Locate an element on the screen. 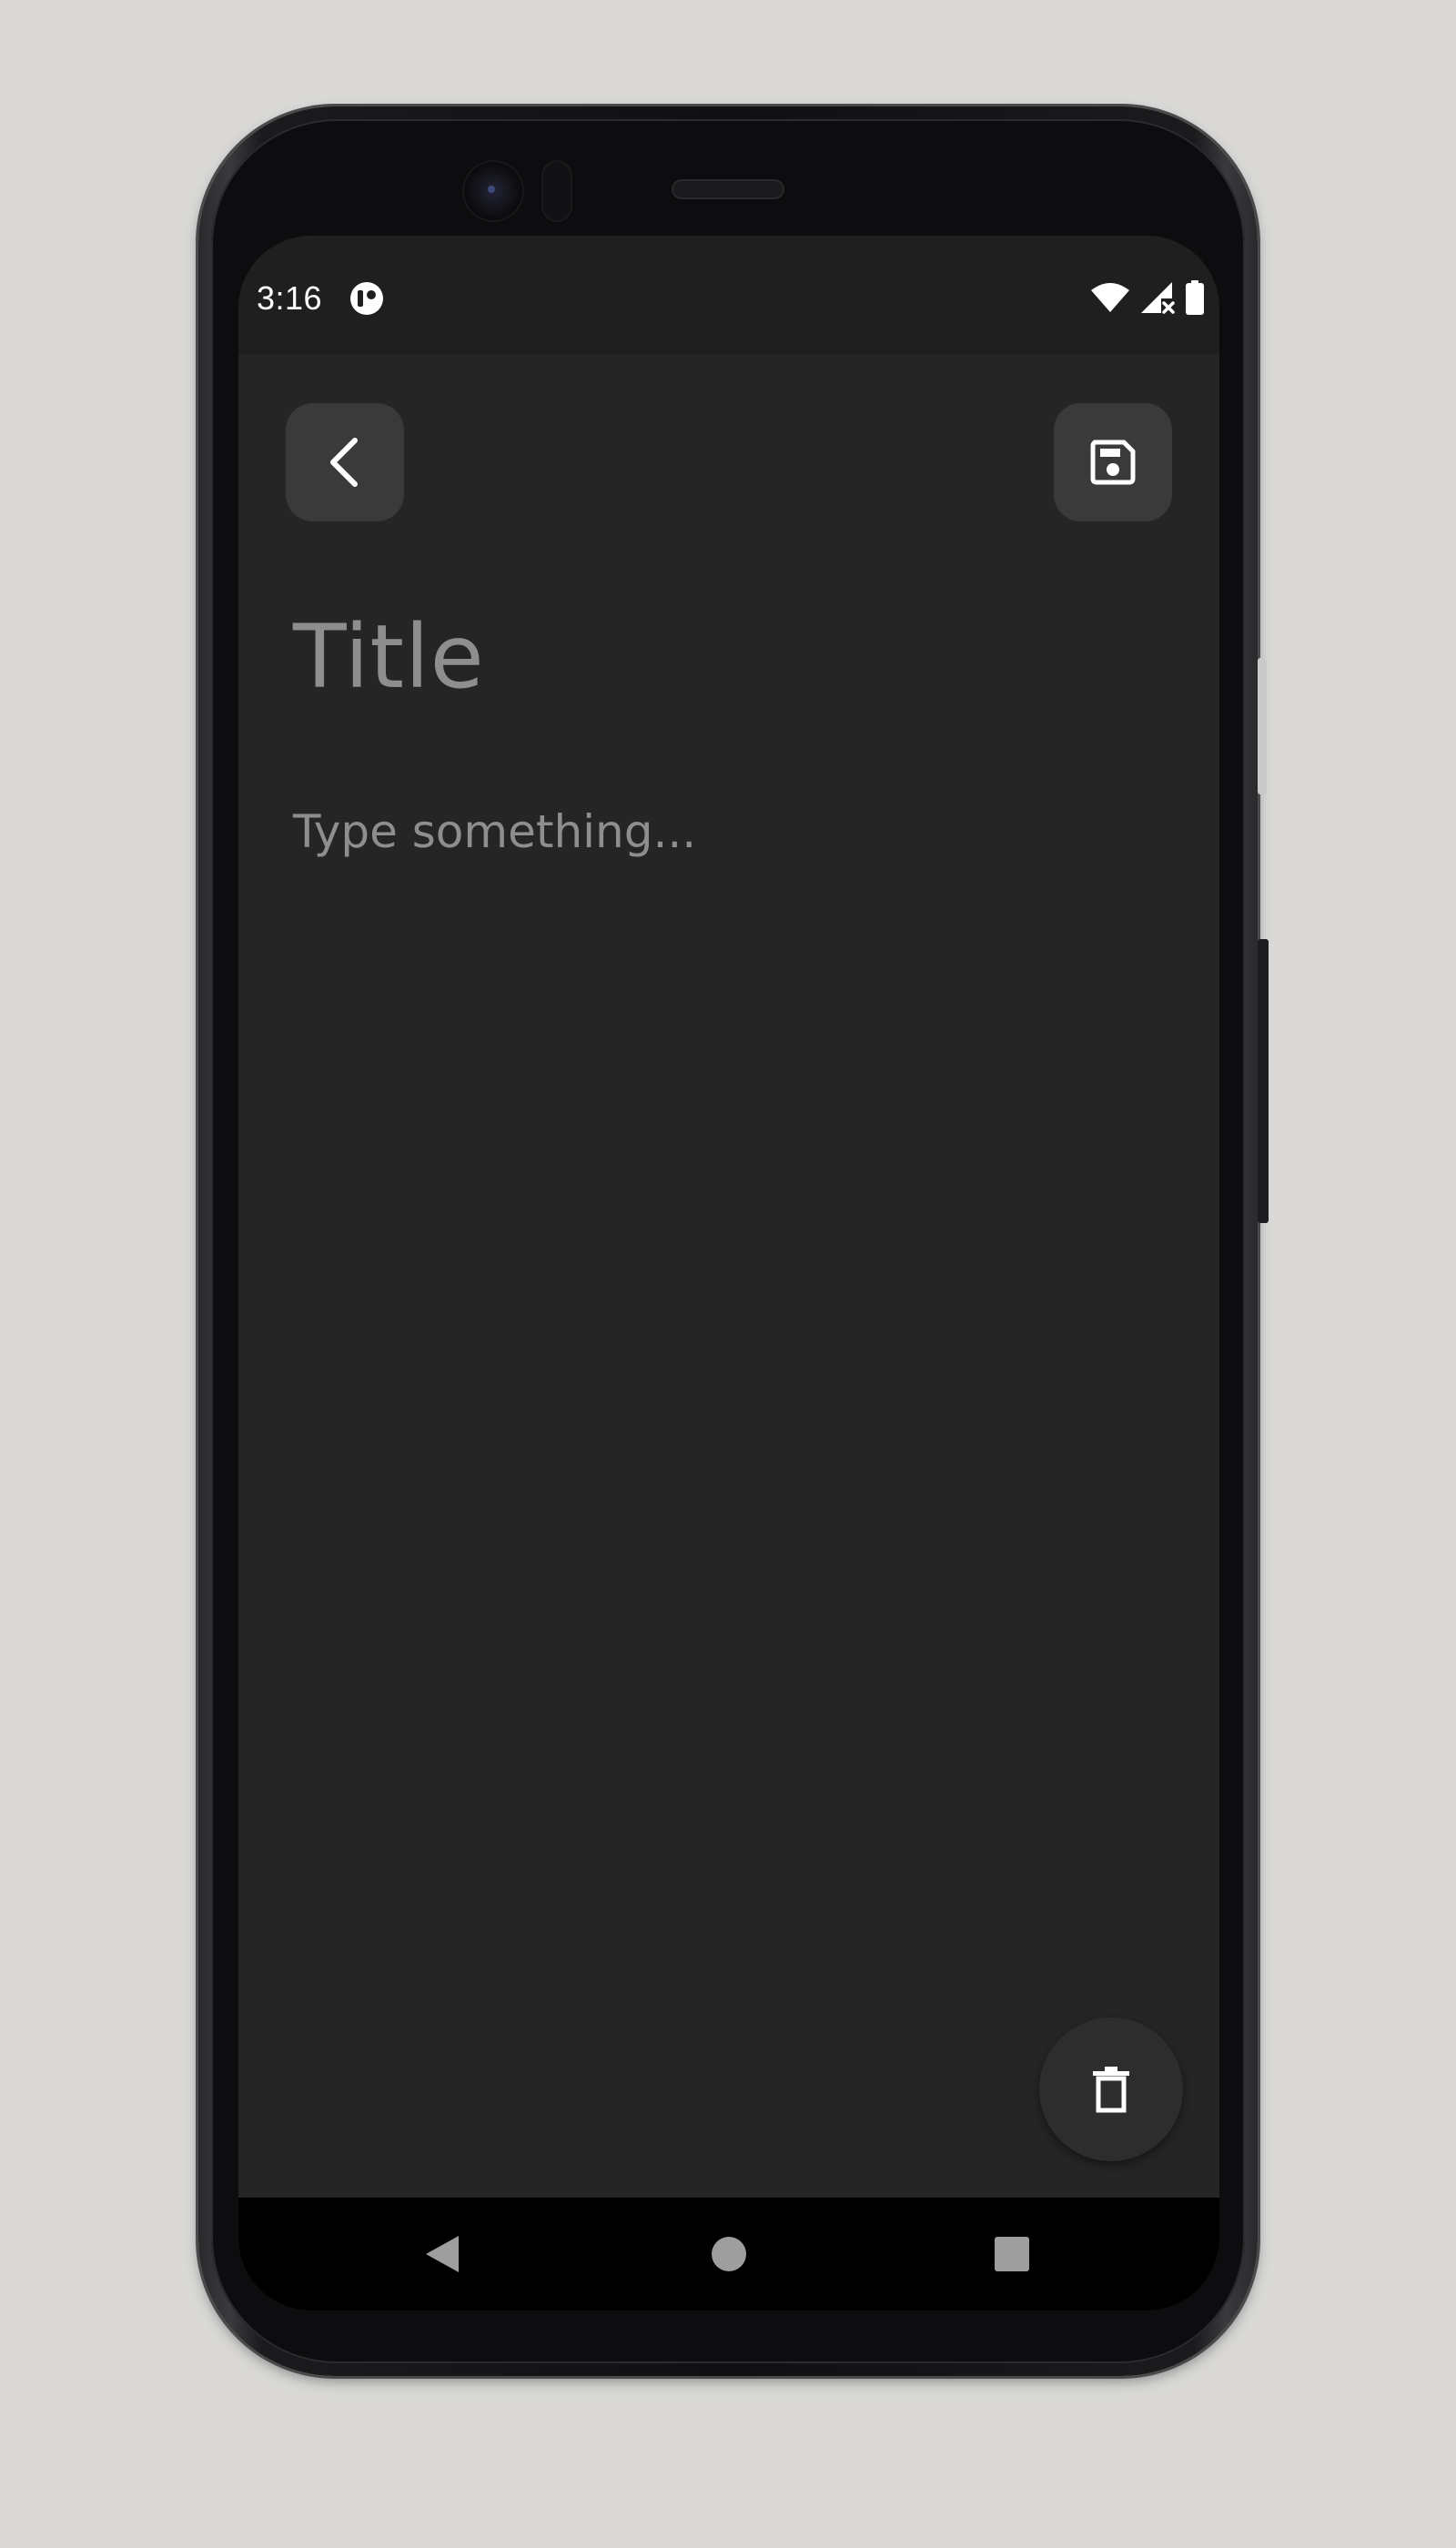 The width and height of the screenshot is (1456, 2548). earpiece-speaker is located at coordinates (728, 189).